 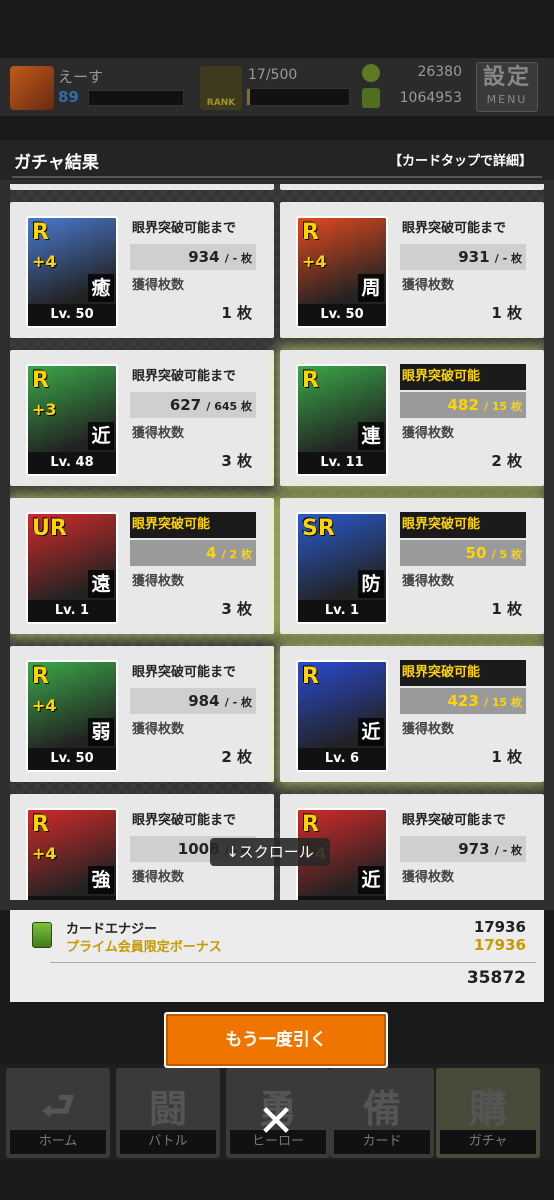 What do you see at coordinates (371, 436) in the screenshot?
I see `type-badge: 連` at bounding box center [371, 436].